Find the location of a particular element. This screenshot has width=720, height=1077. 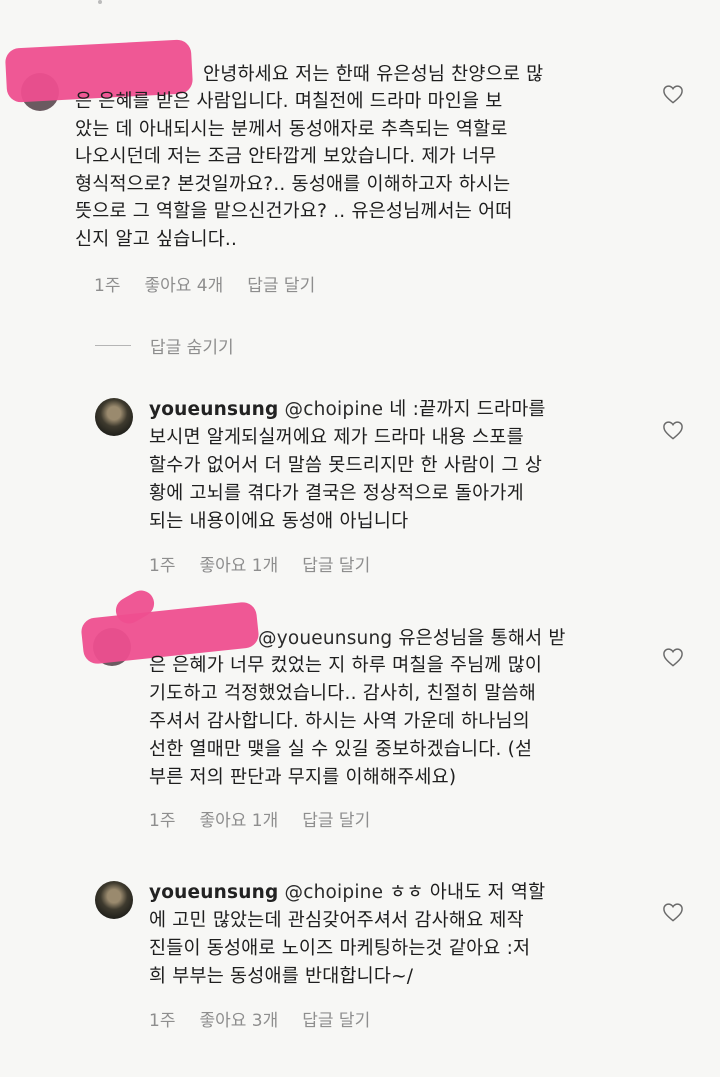

comment-text-line: ㅎㅎ 아내도 저 역할 is located at coordinates (467, 892).